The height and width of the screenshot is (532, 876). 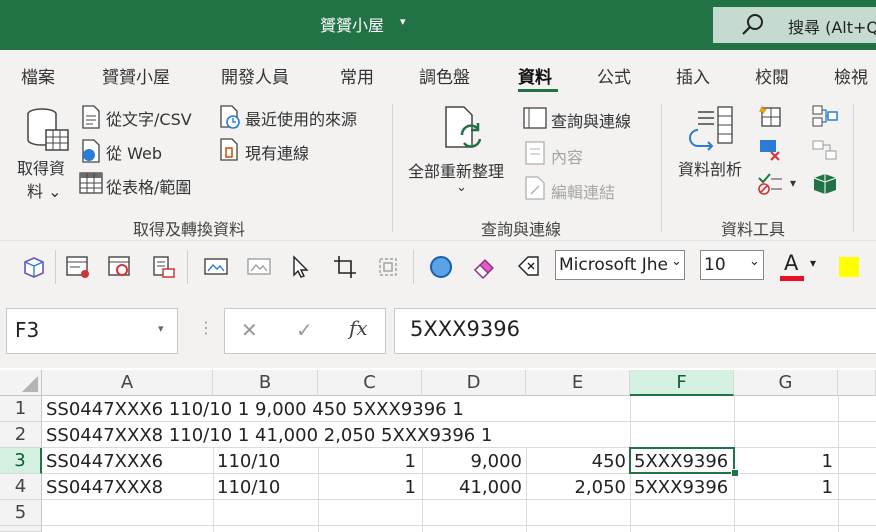 I want to click on data-validation-icon, so click(x=770, y=184).